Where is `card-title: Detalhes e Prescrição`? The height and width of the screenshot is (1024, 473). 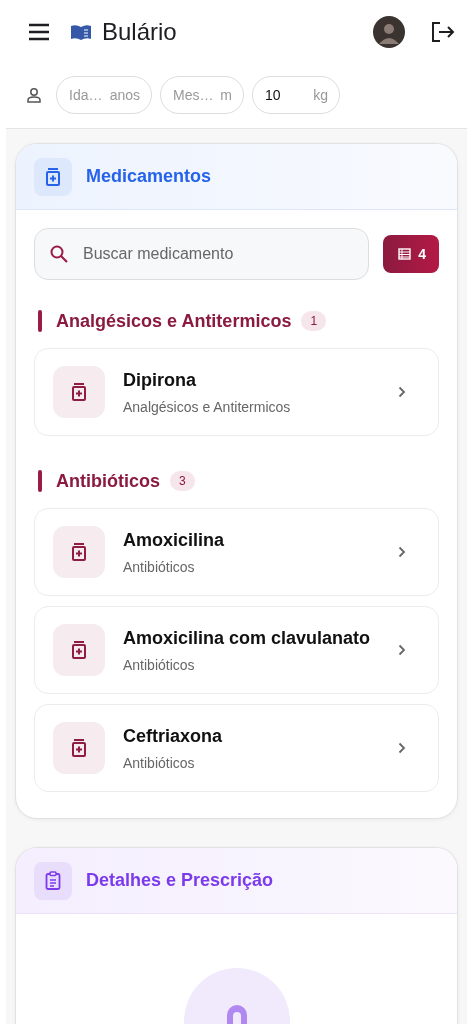 card-title: Detalhes e Prescrição is located at coordinates (180, 880).